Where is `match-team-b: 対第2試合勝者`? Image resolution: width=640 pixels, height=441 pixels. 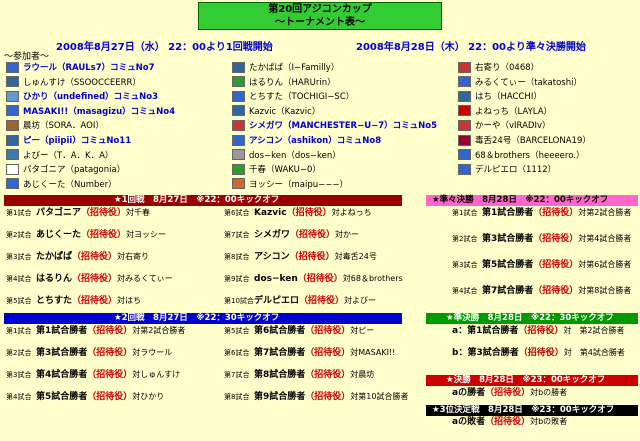
match-team-b: 対第2試合勝者 is located at coordinates (159, 330).